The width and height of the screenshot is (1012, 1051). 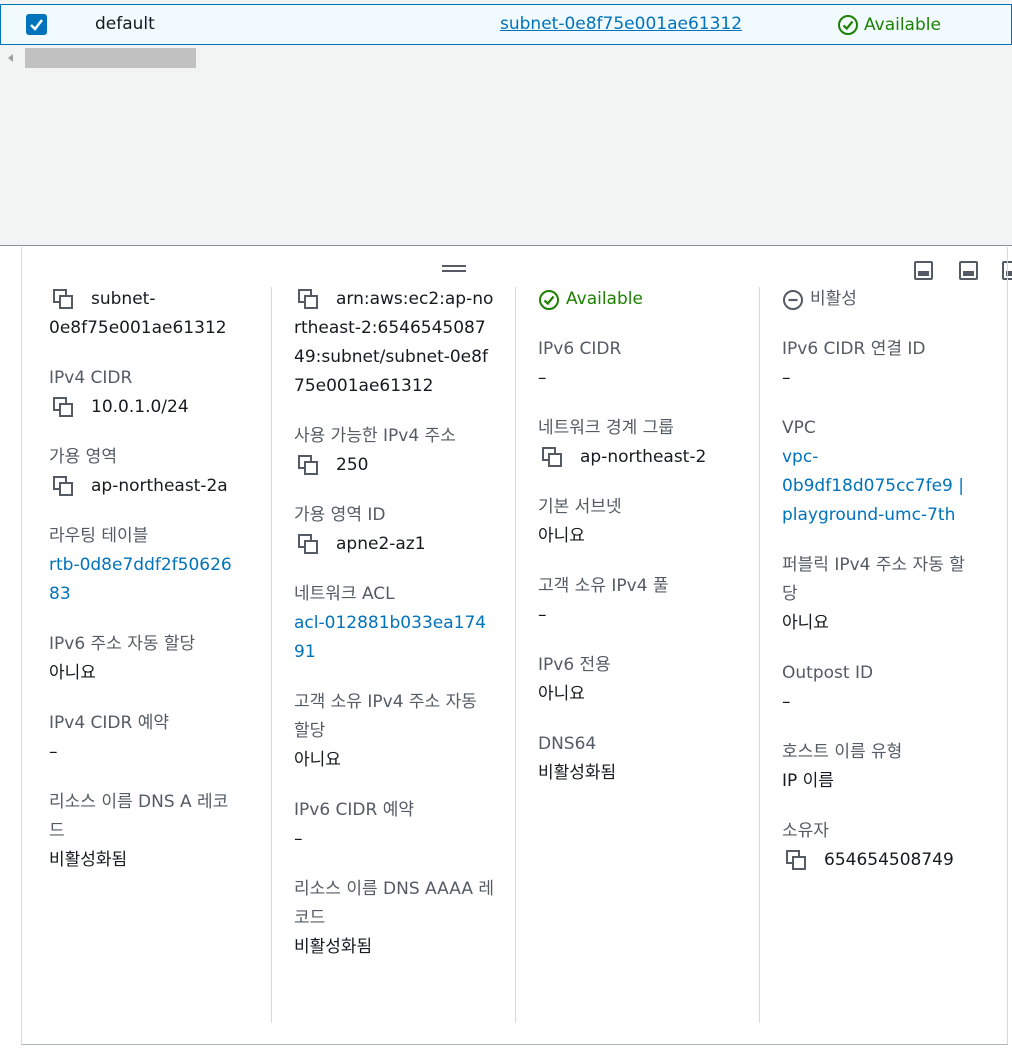 What do you see at coordinates (394, 465) in the screenshot?
I see `avail-ipv4-value: 250` at bounding box center [394, 465].